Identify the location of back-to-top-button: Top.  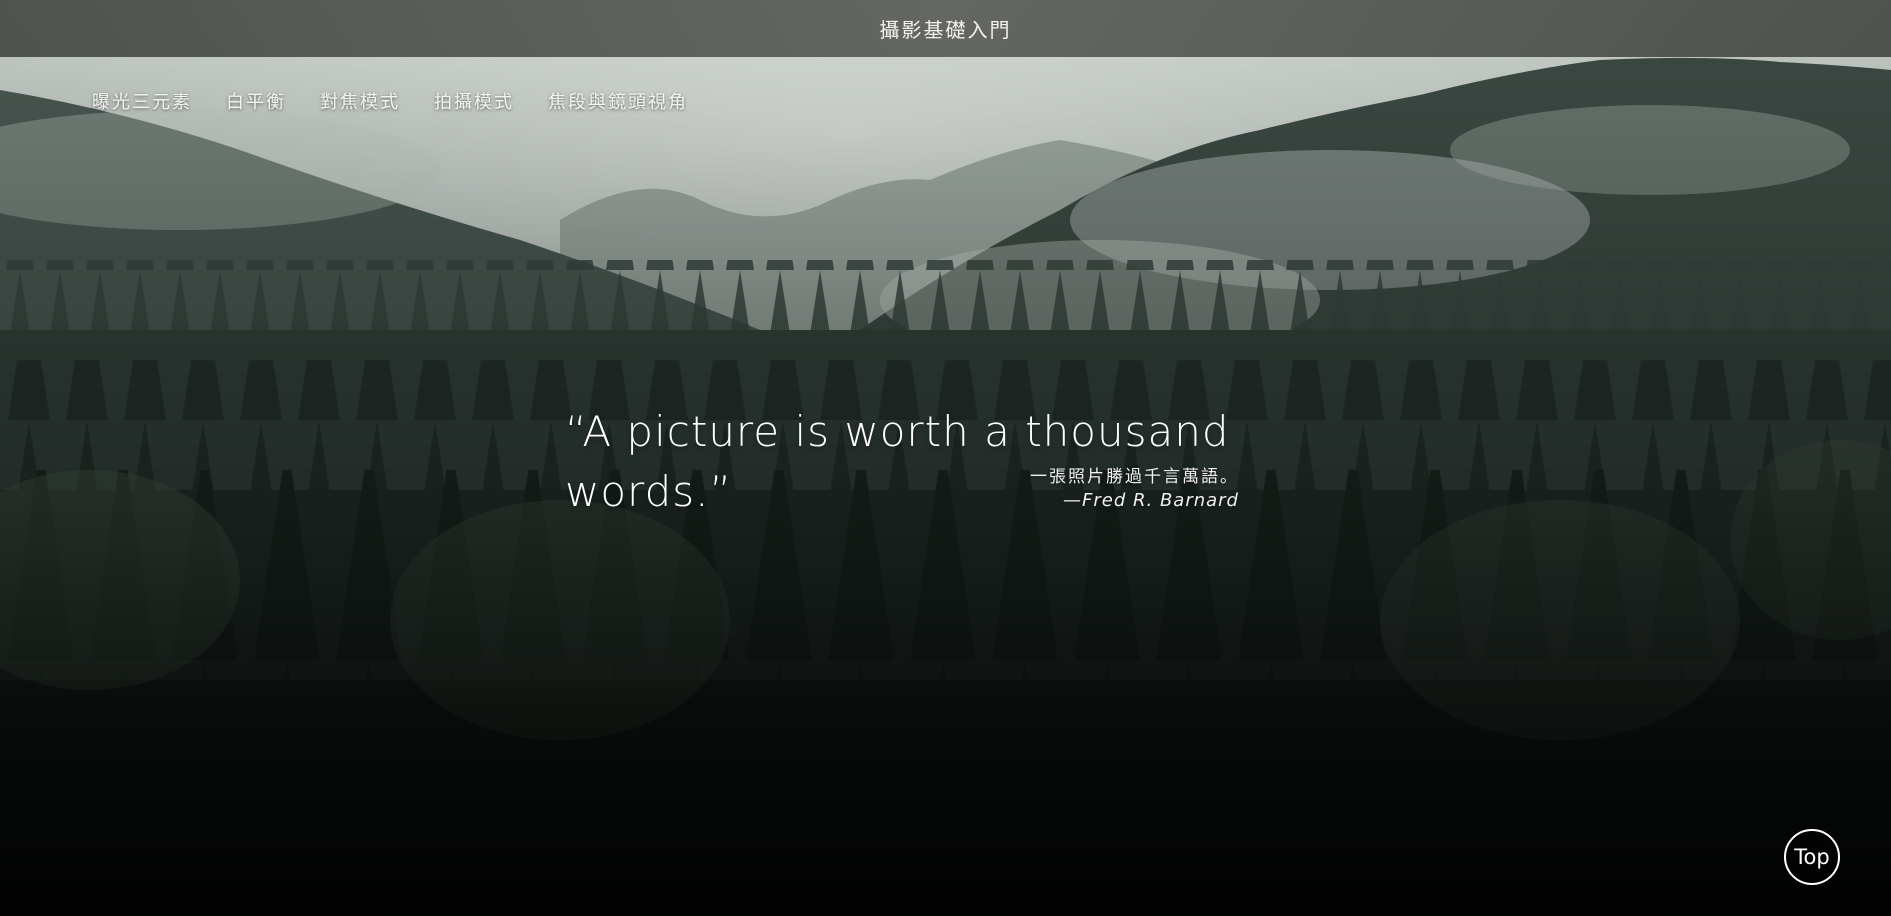
(1812, 857).